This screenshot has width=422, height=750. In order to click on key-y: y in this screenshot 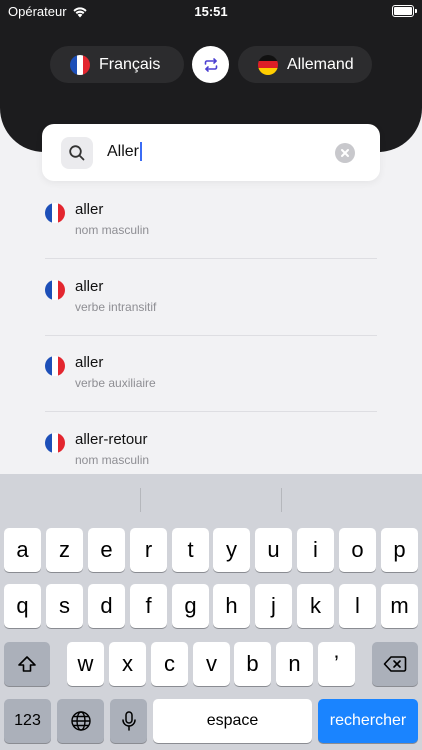, I will do `click(231, 550)`.